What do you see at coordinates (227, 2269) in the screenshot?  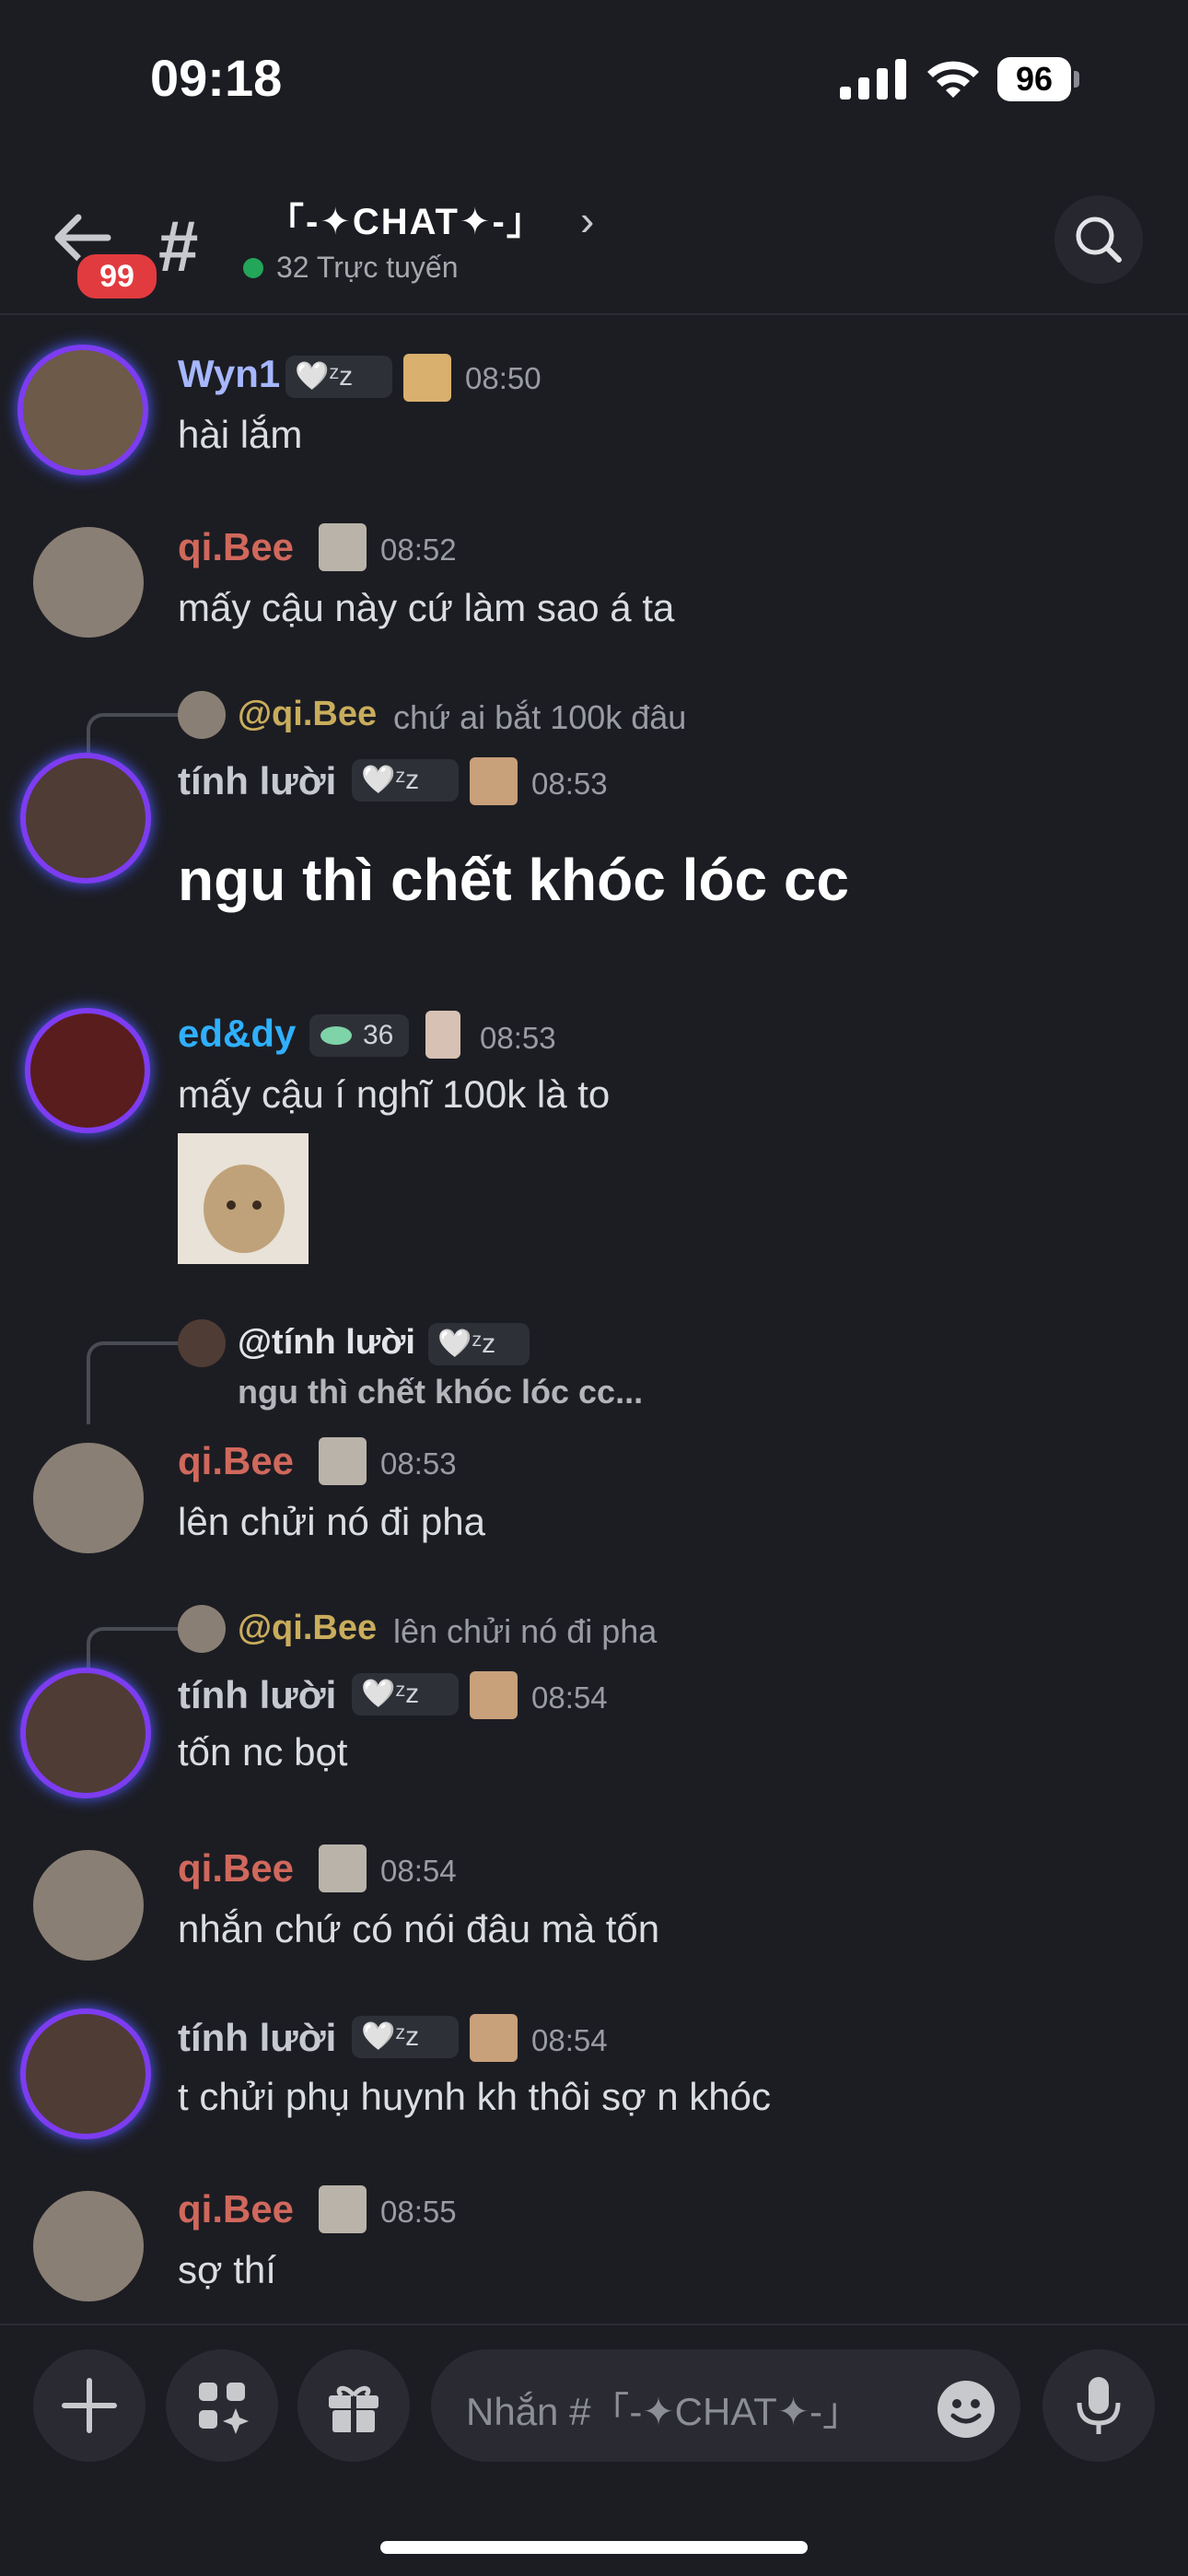 I see `message-text: sợ thí` at bounding box center [227, 2269].